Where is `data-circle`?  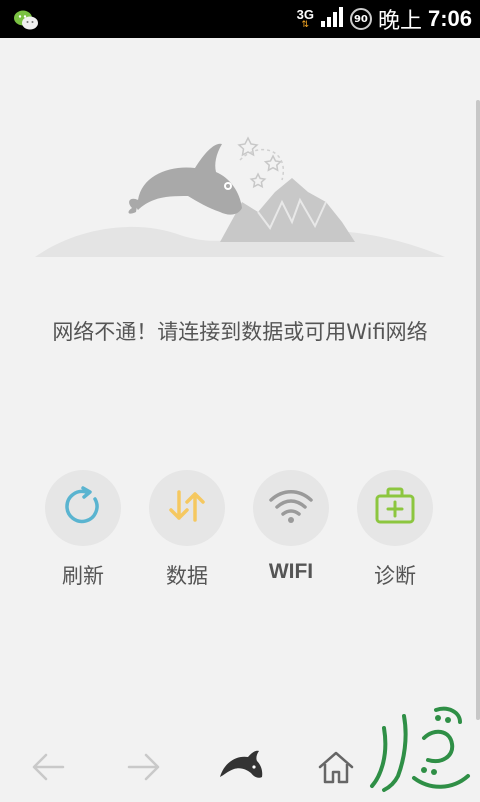
data-circle is located at coordinates (187, 508).